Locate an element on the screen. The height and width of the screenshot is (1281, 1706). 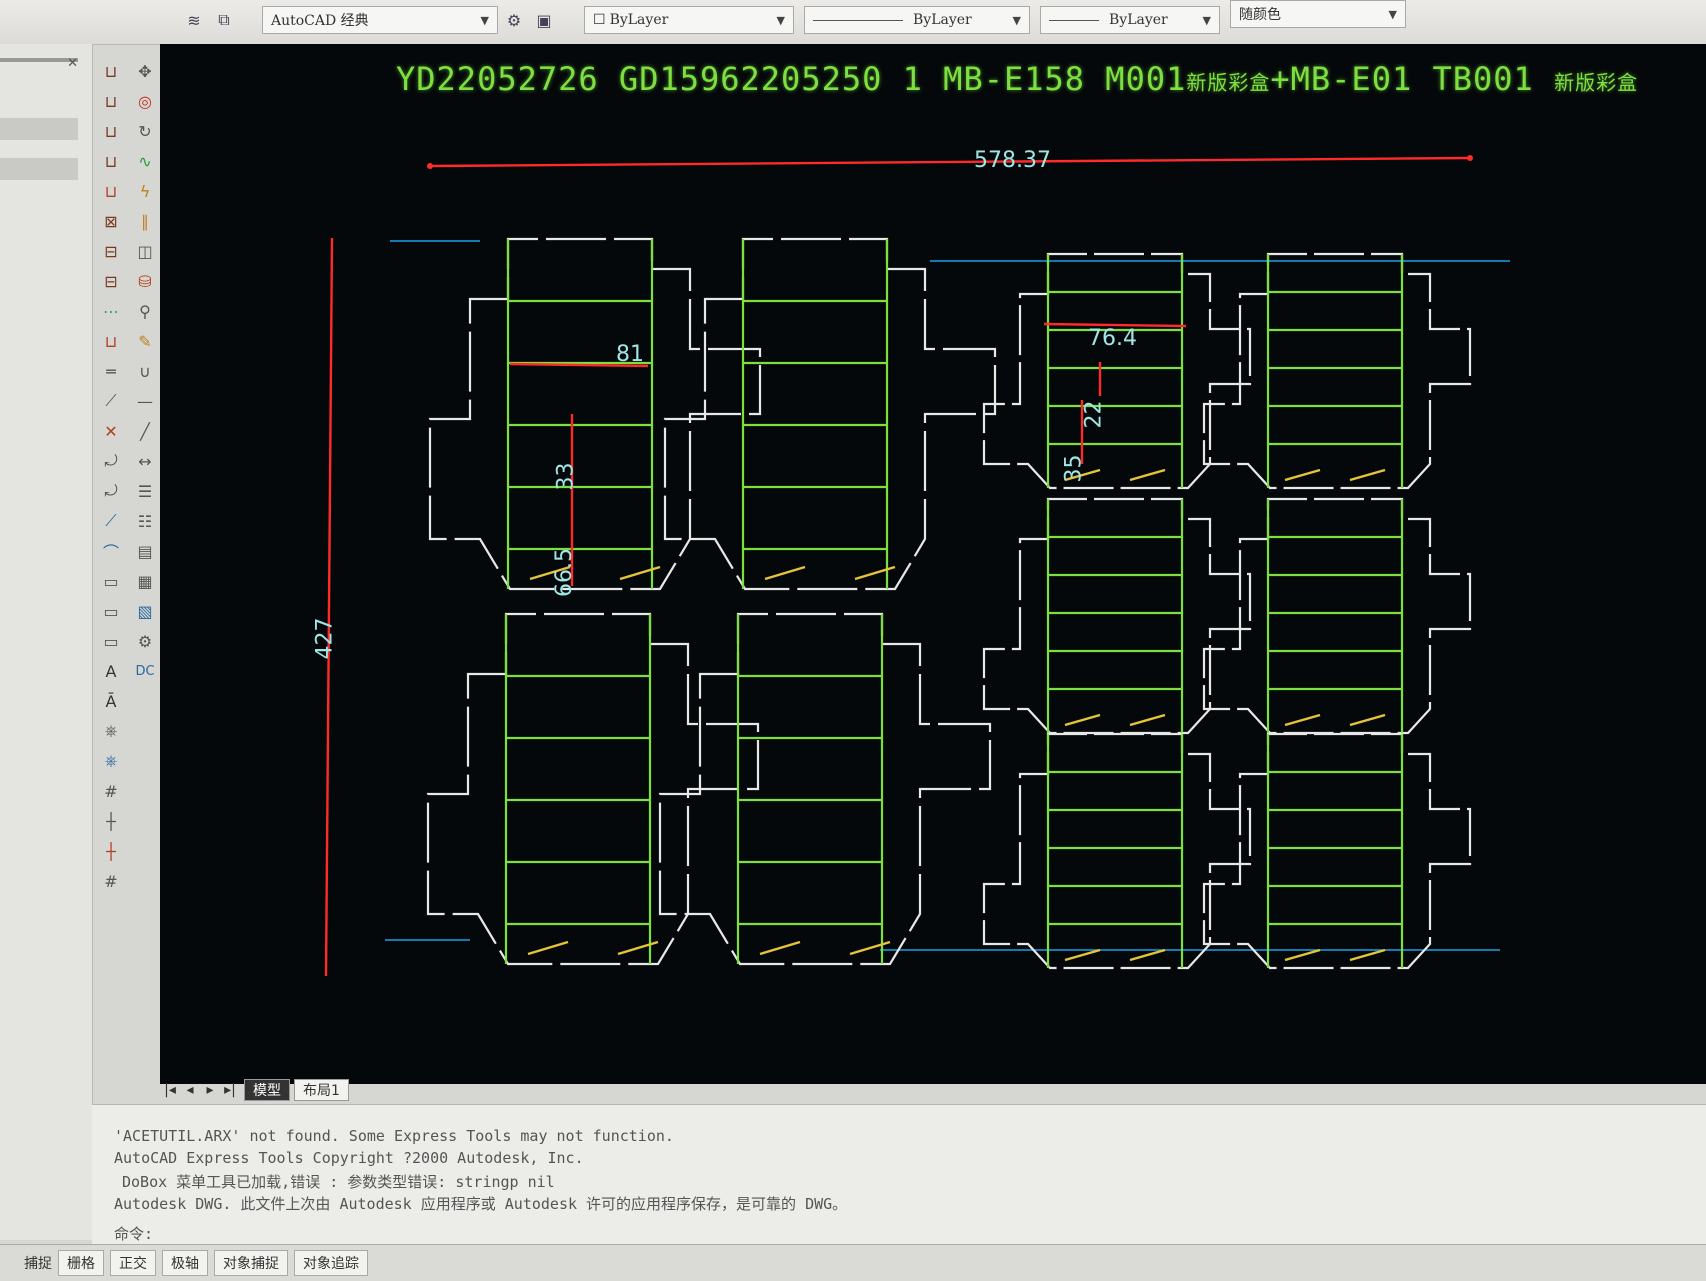
move-icon: ✥ is located at coordinates (145, 71).